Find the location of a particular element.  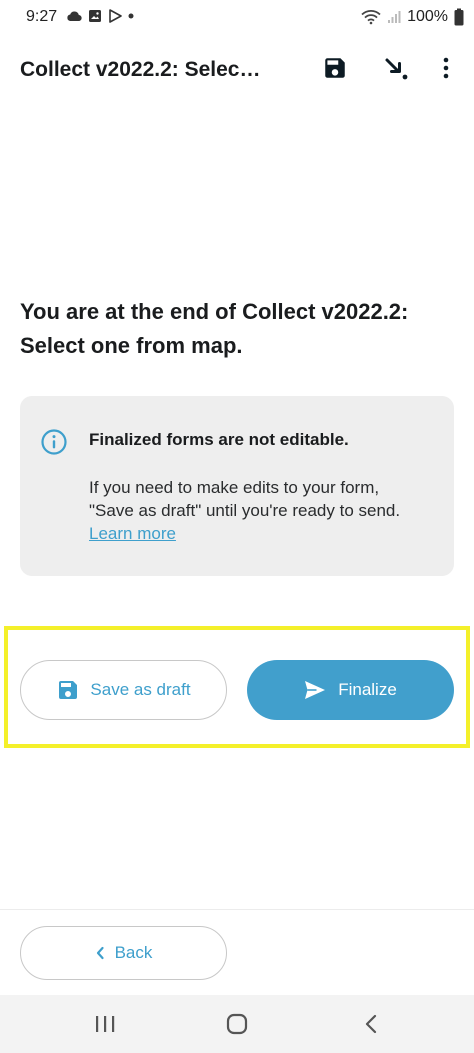

finalize-label: Finalize is located at coordinates (367, 689).